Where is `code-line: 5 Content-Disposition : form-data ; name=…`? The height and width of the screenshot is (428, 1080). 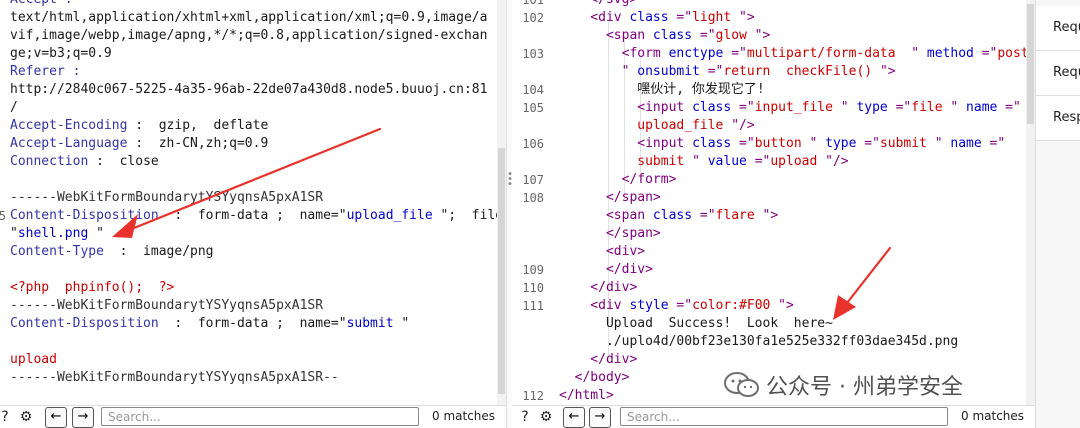
code-line: 5 Content-Disposition : form-data ; name=… is located at coordinates (253, 216).